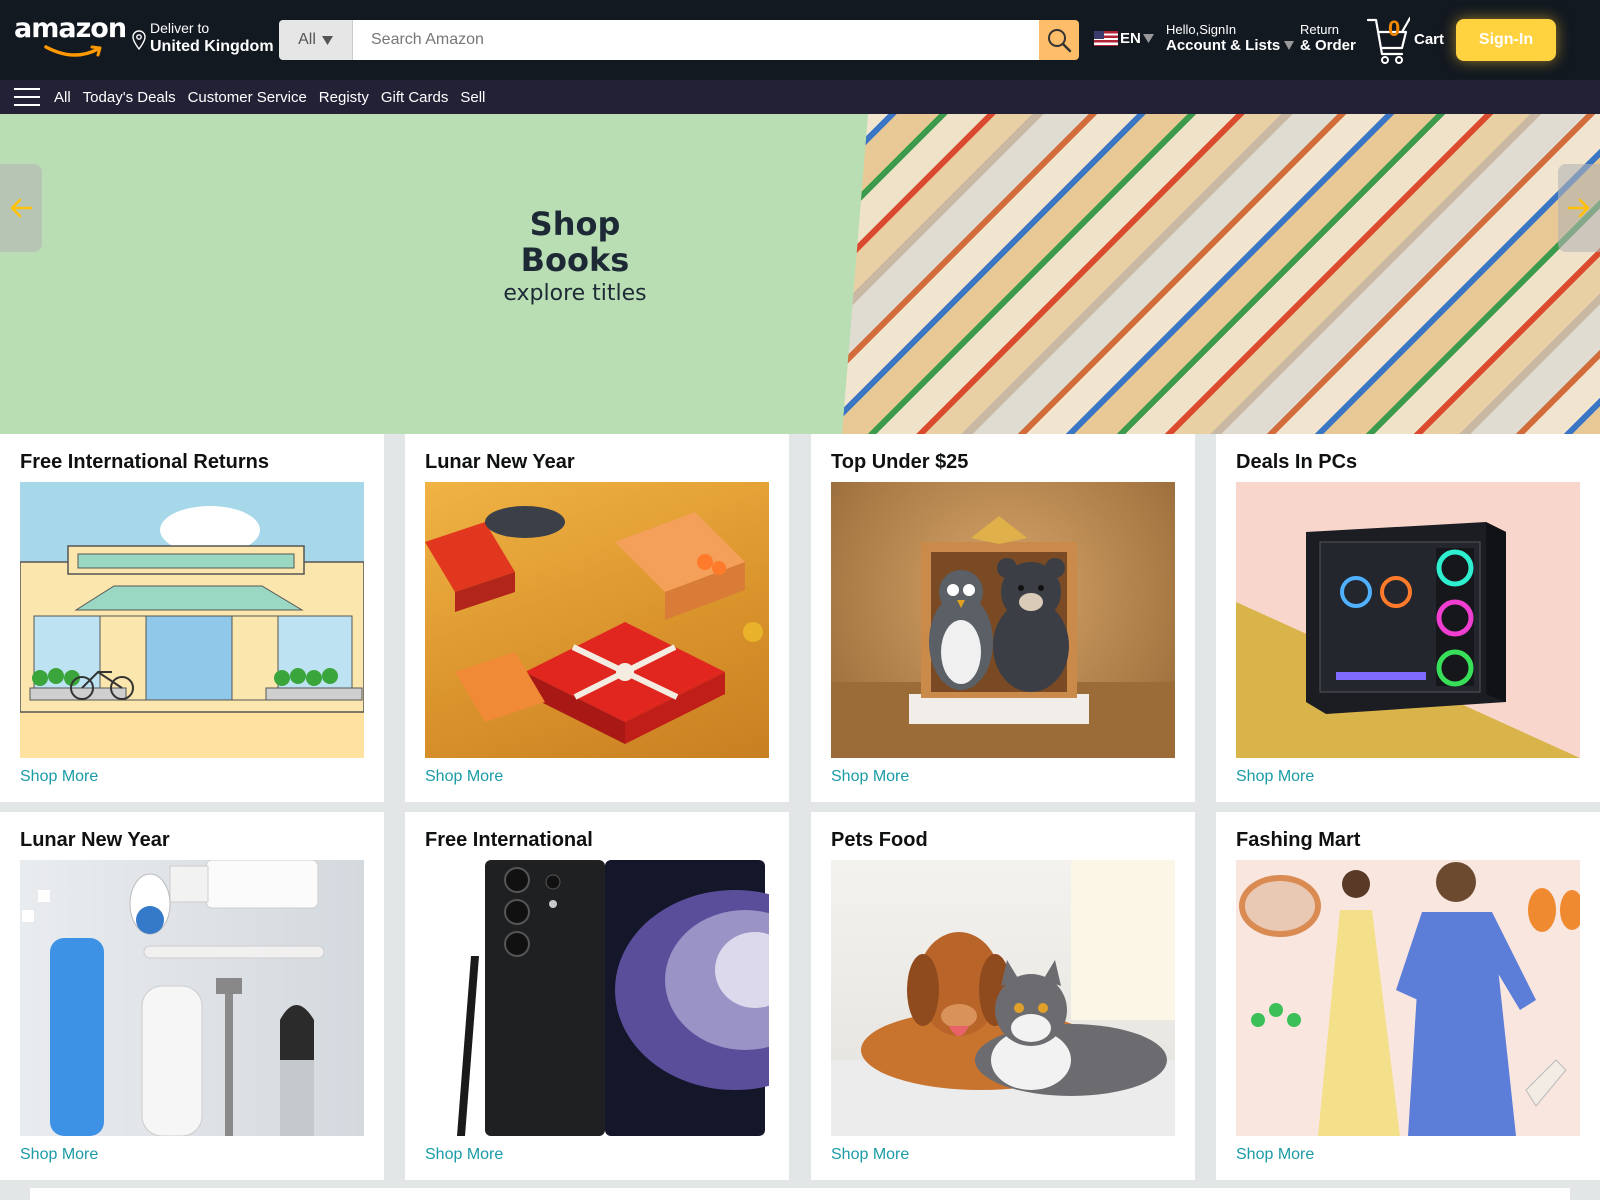 The width and height of the screenshot is (1600, 1200). I want to click on cart-count: 0, so click(1394, 28).